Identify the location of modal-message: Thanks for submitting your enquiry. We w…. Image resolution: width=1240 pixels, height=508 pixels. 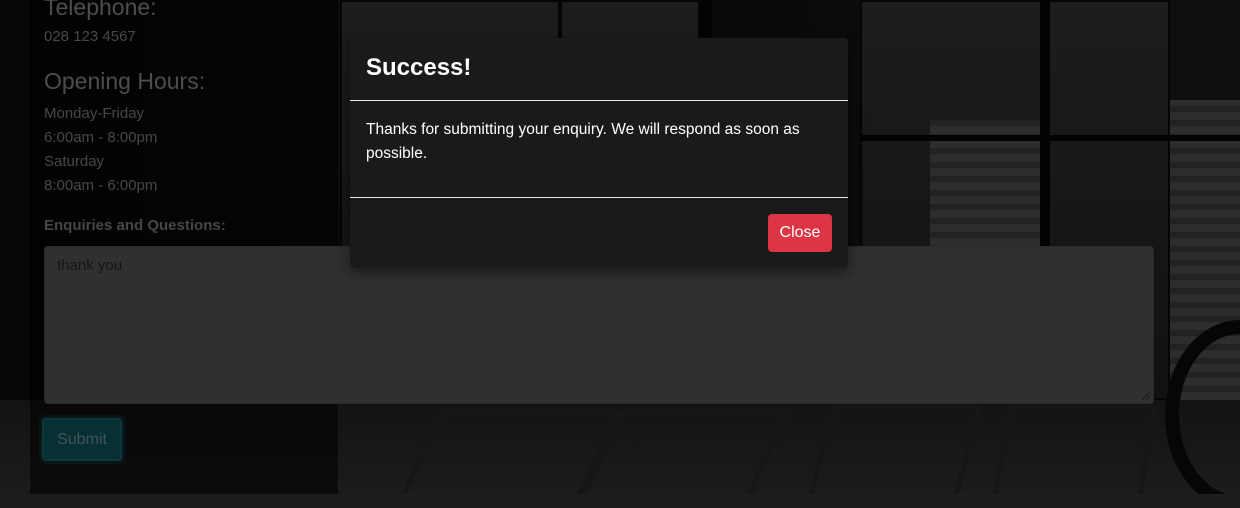
(583, 141).